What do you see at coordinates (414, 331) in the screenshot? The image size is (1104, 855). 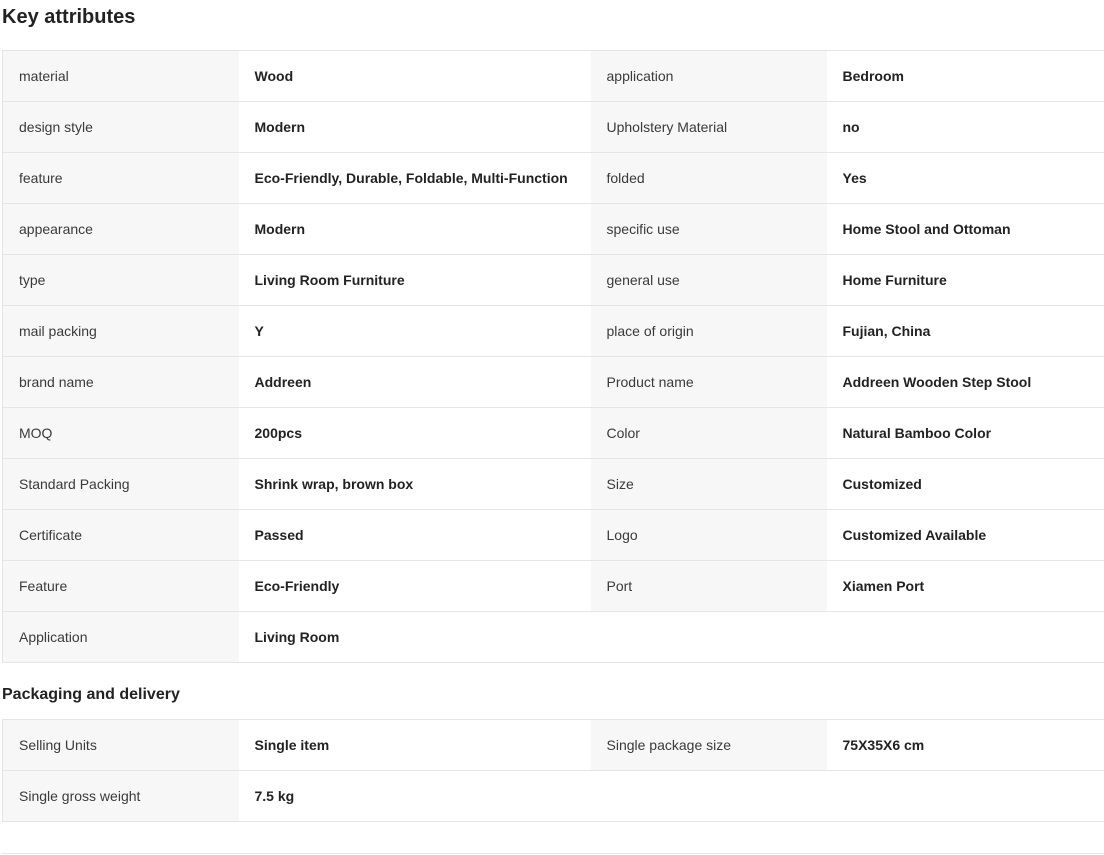 I see `attribute-value: Y` at bounding box center [414, 331].